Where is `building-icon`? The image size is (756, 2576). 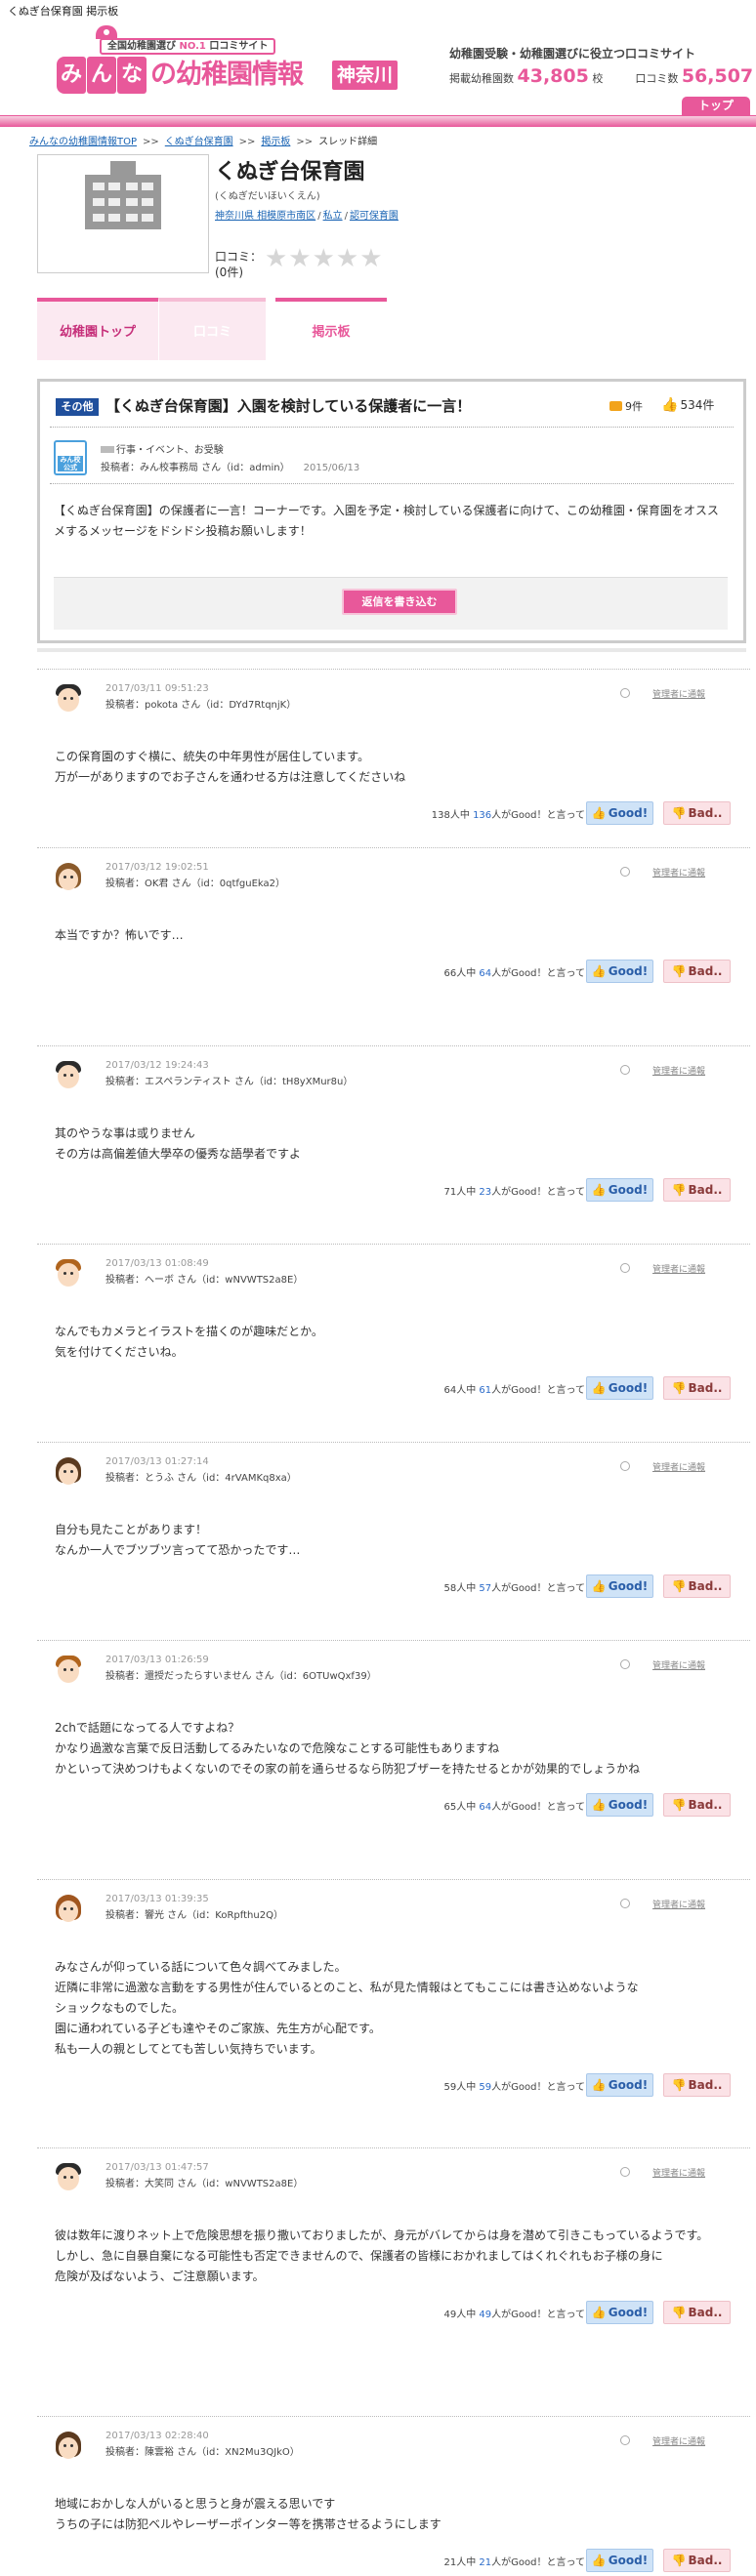
building-icon is located at coordinates (123, 195).